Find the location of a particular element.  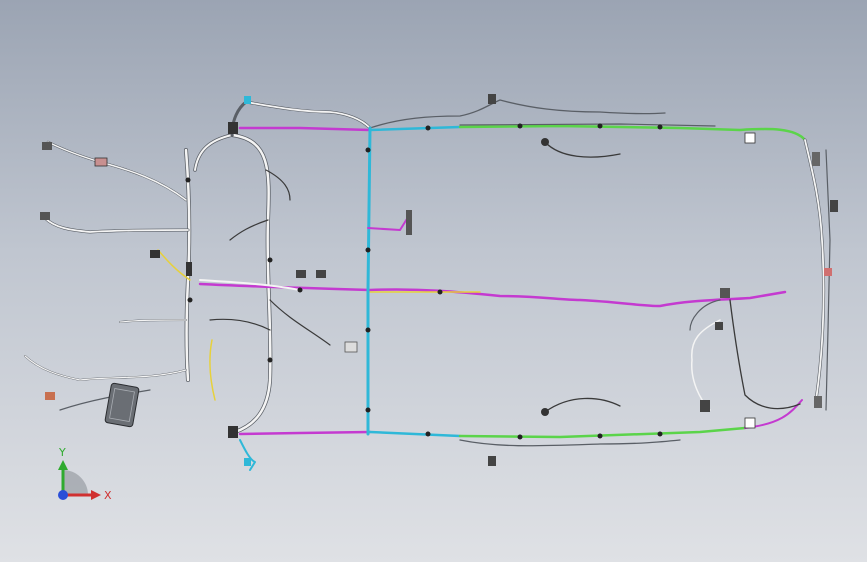

top-magenta-wire is located at coordinates (305, 129).